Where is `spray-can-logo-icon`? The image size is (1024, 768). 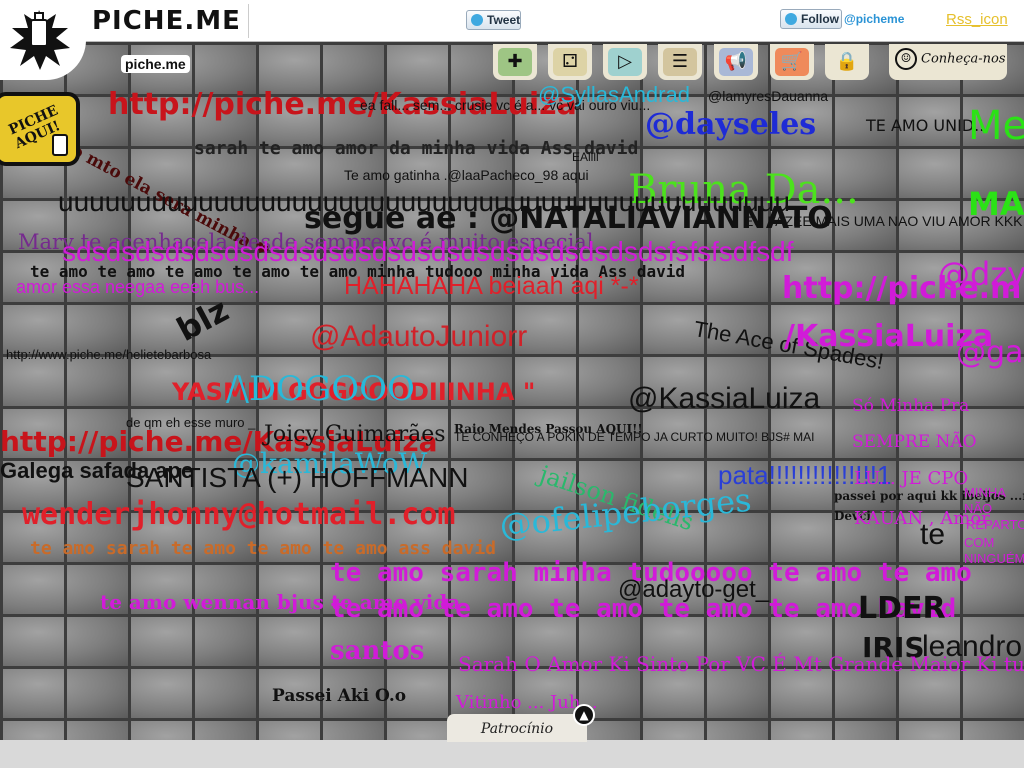
spray-can-logo-icon is located at coordinates (40, 40).